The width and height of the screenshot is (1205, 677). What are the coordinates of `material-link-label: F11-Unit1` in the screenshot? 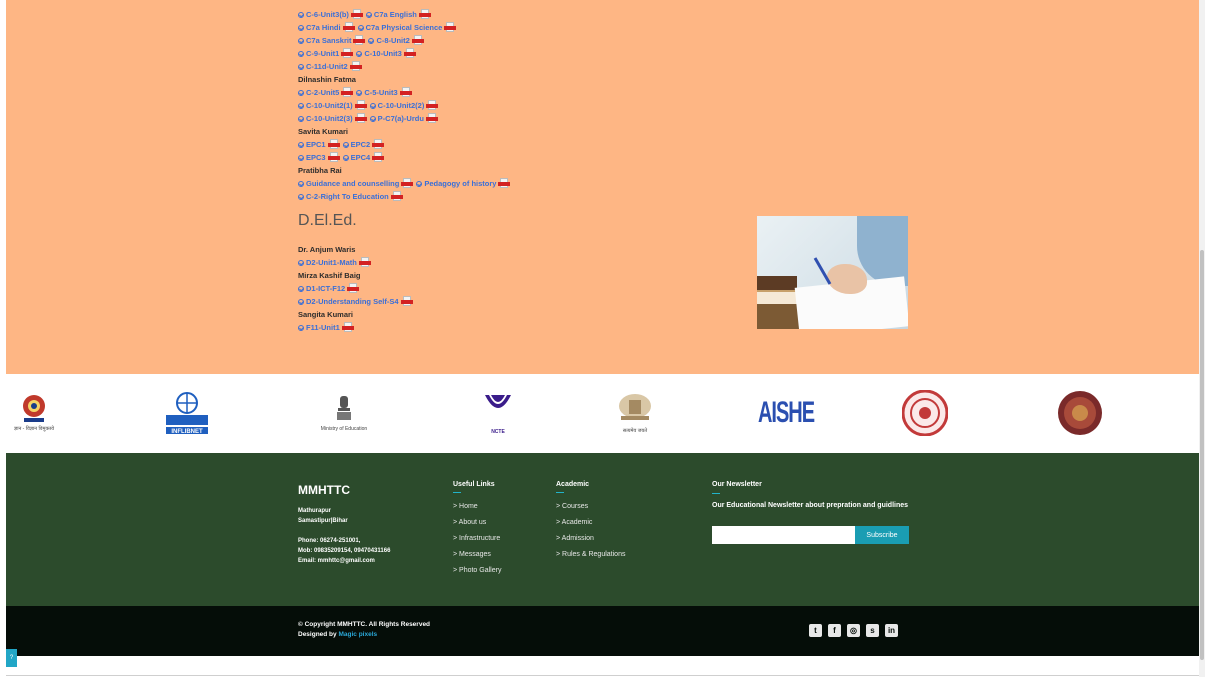 It's located at (323, 327).